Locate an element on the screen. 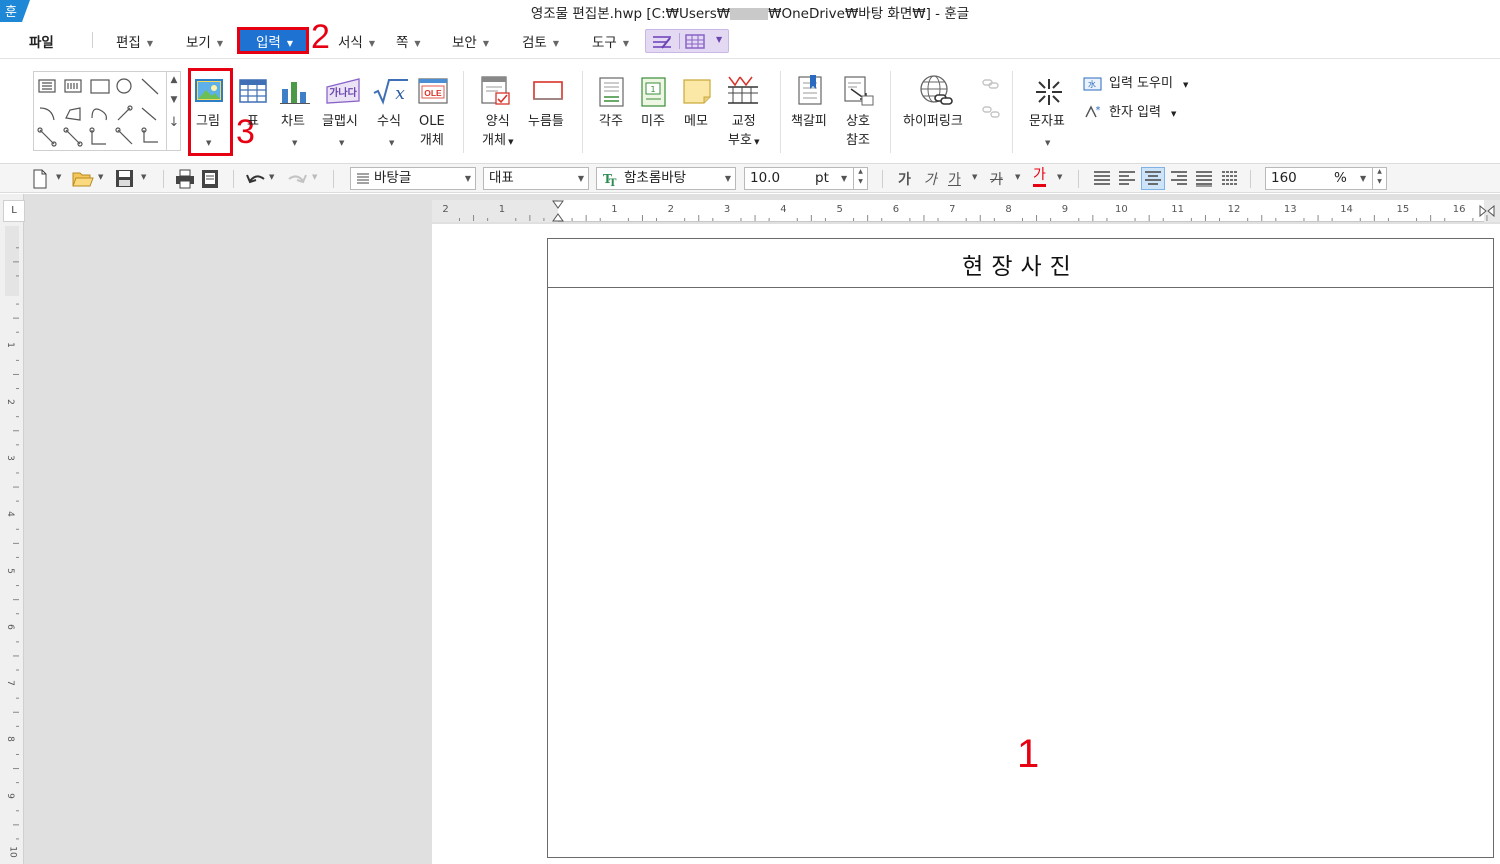  quick-style-group: ▼ is located at coordinates (687, 41).